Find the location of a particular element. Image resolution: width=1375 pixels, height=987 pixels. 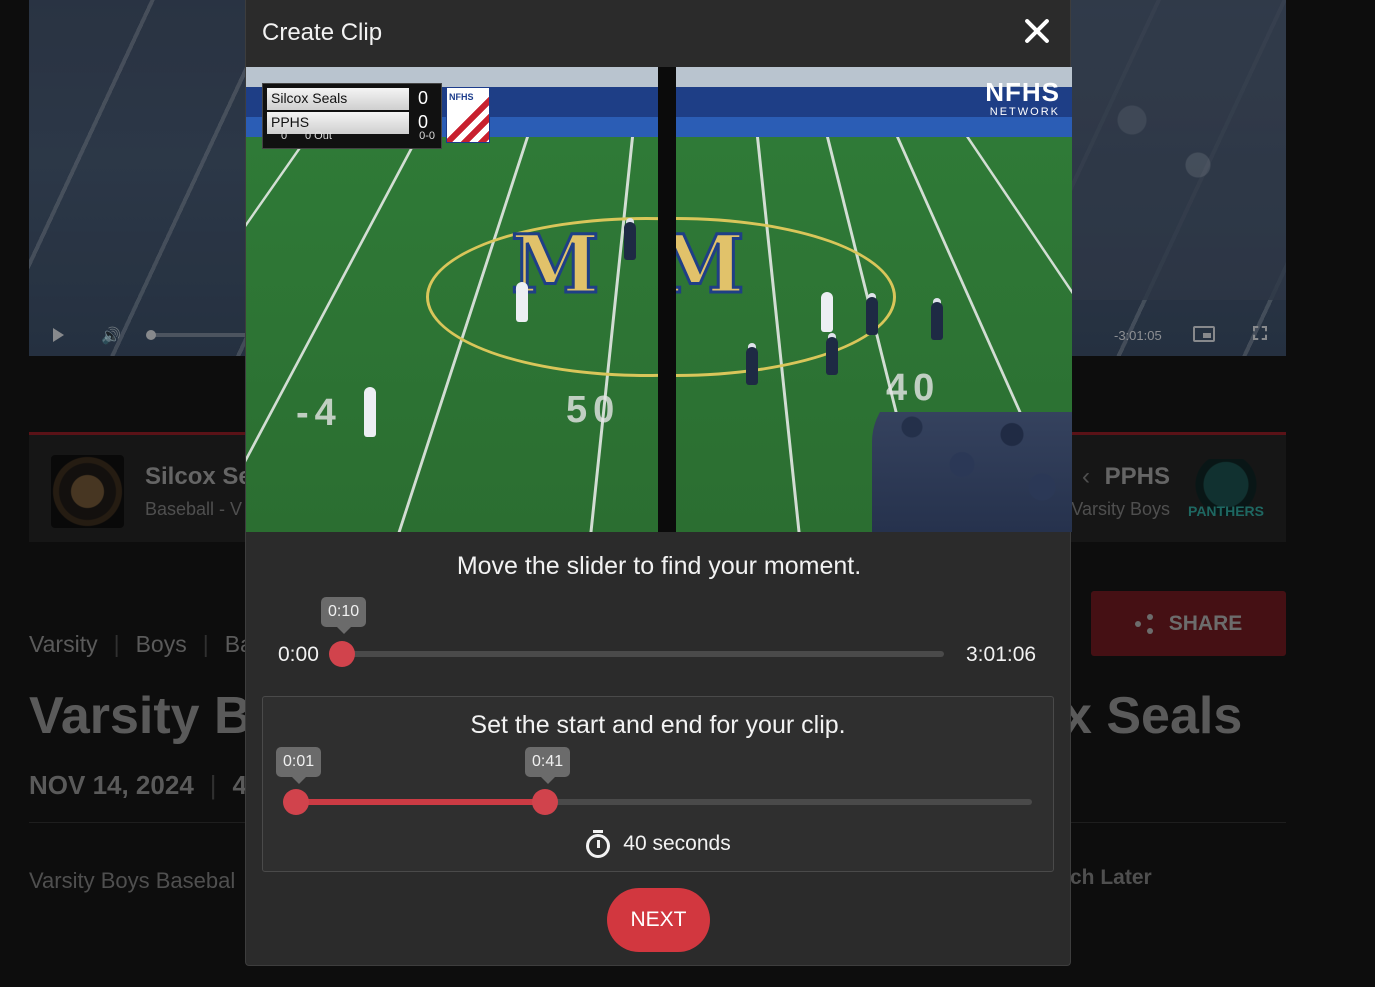

stopwatch-icon is located at coordinates (598, 844).